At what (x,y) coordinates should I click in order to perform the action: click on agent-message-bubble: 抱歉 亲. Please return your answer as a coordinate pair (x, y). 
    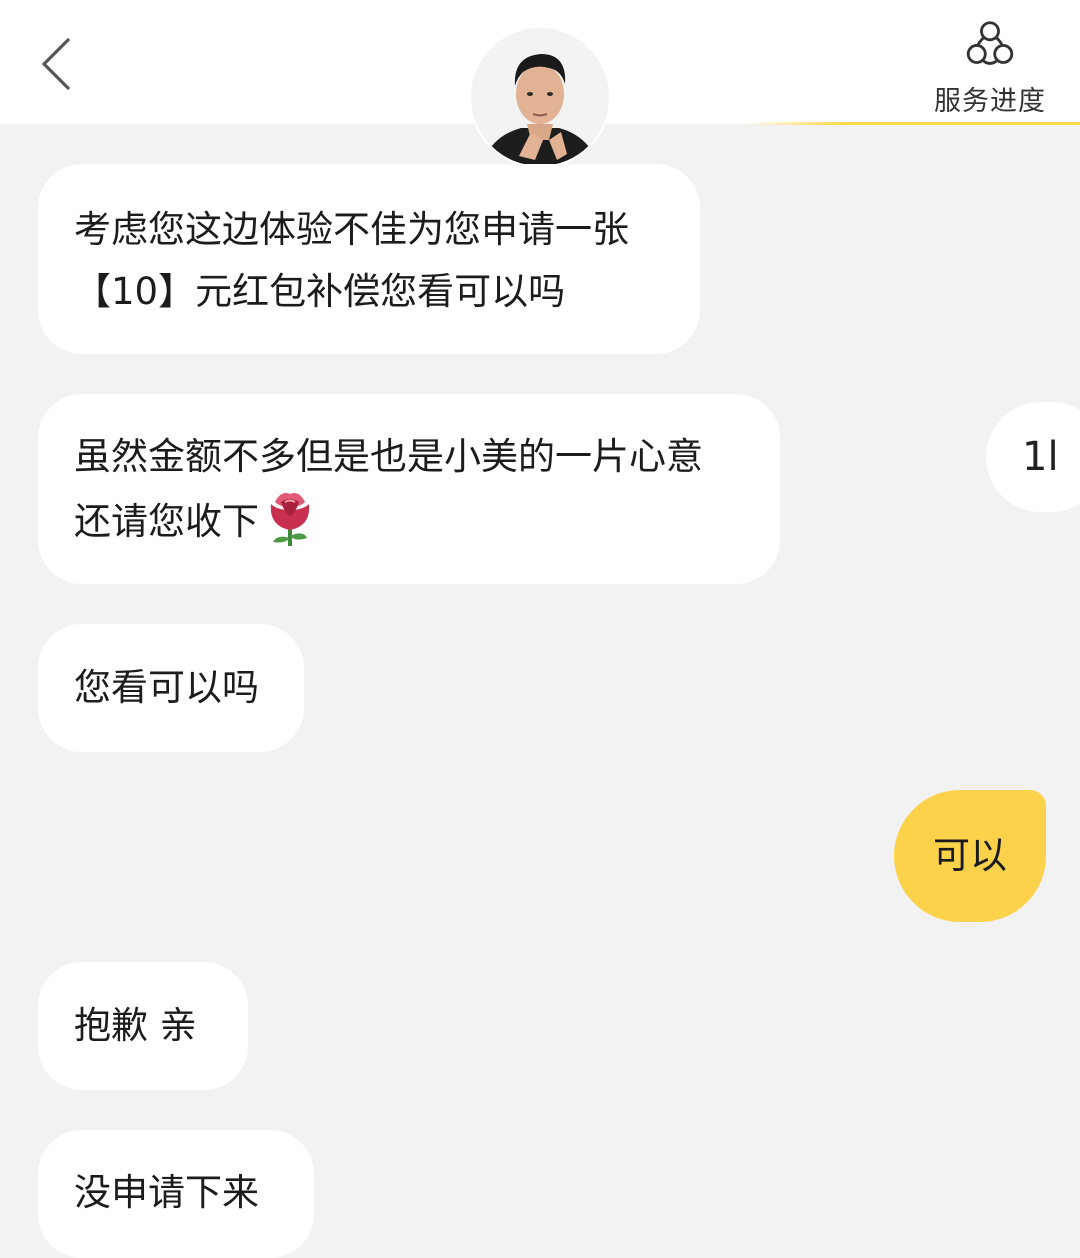
    Looking at the image, I should click on (143, 1026).